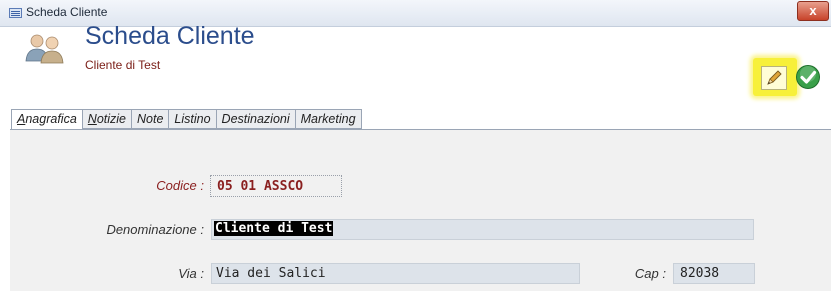  Describe the element at coordinates (191, 273) in the screenshot. I see `via-label: Via :` at that location.